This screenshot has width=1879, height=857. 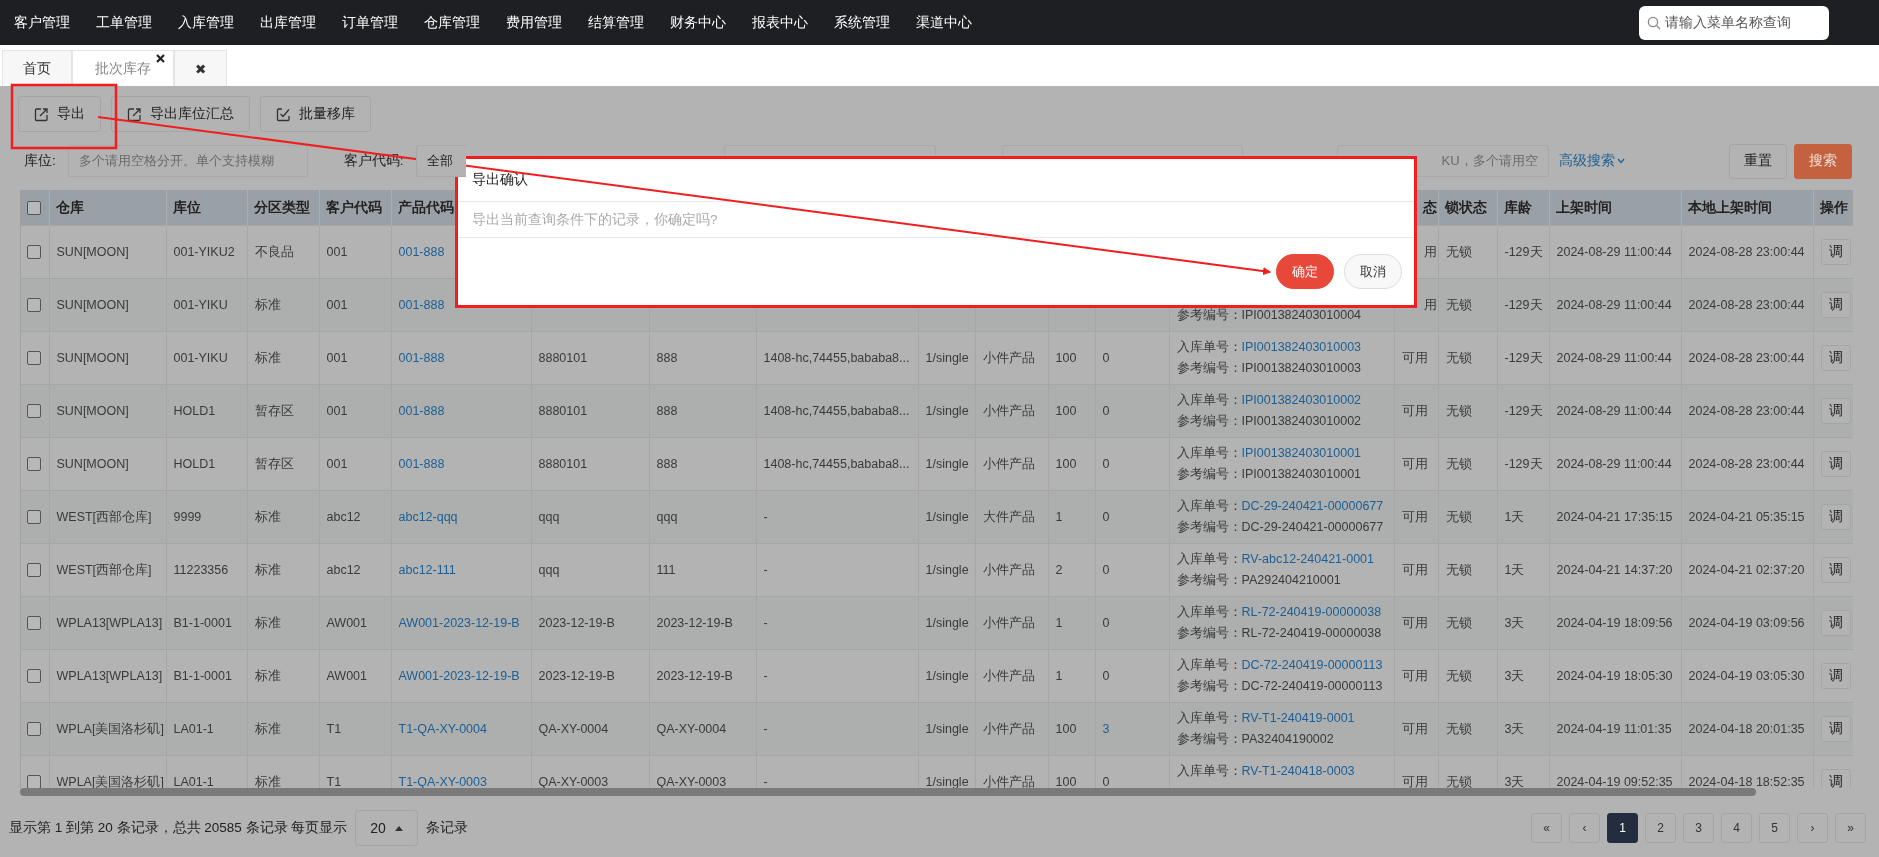 What do you see at coordinates (549, 570) in the screenshot?
I see `table-cell: qqq` at bounding box center [549, 570].